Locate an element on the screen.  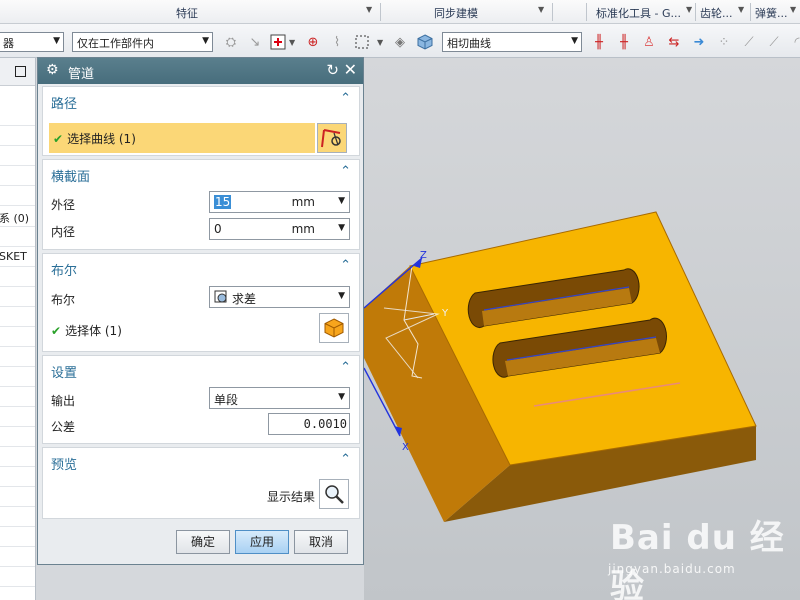
snap-point-icon: ⛭ is located at coordinates (231, 42).